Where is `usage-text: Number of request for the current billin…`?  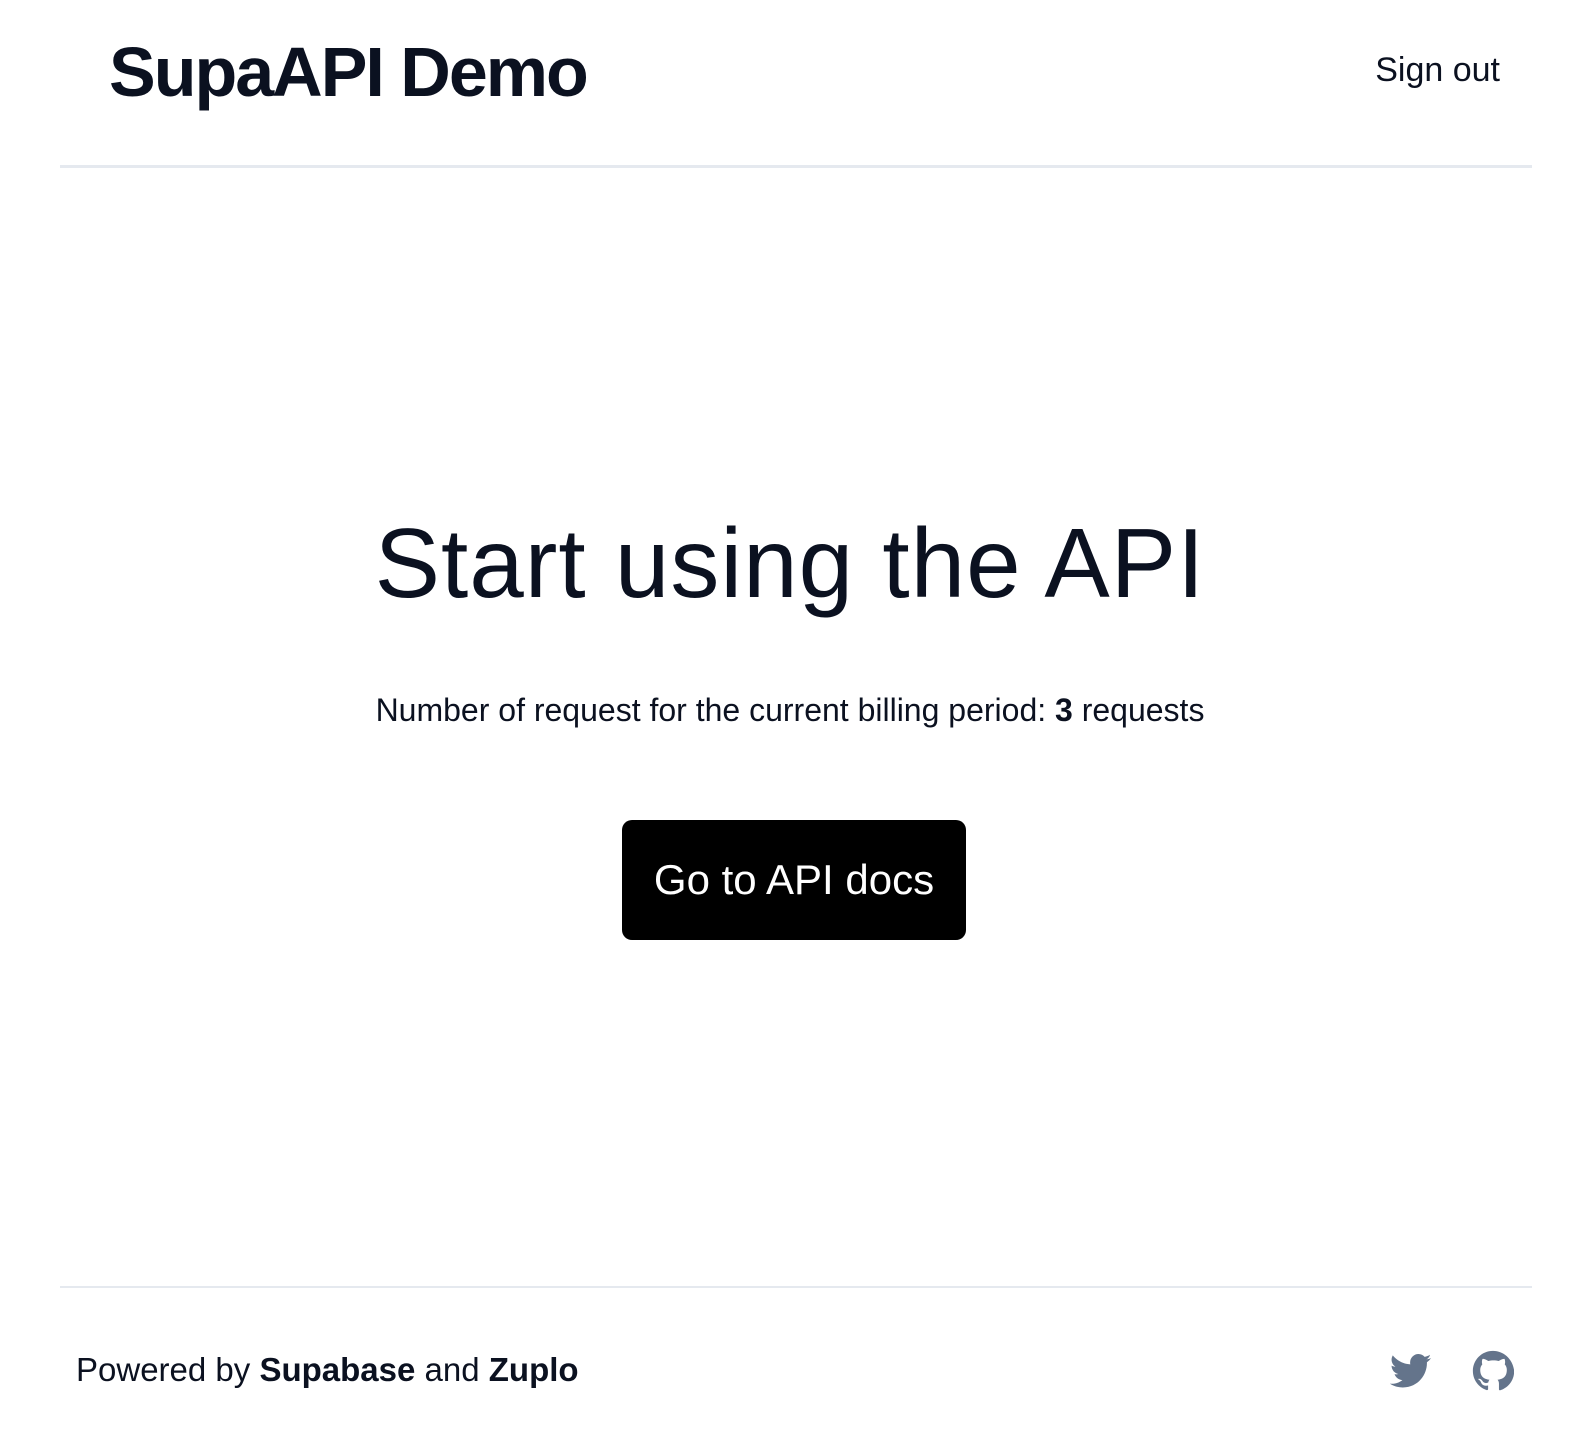
usage-text: Number of request for the current billin… is located at coordinates (790, 710).